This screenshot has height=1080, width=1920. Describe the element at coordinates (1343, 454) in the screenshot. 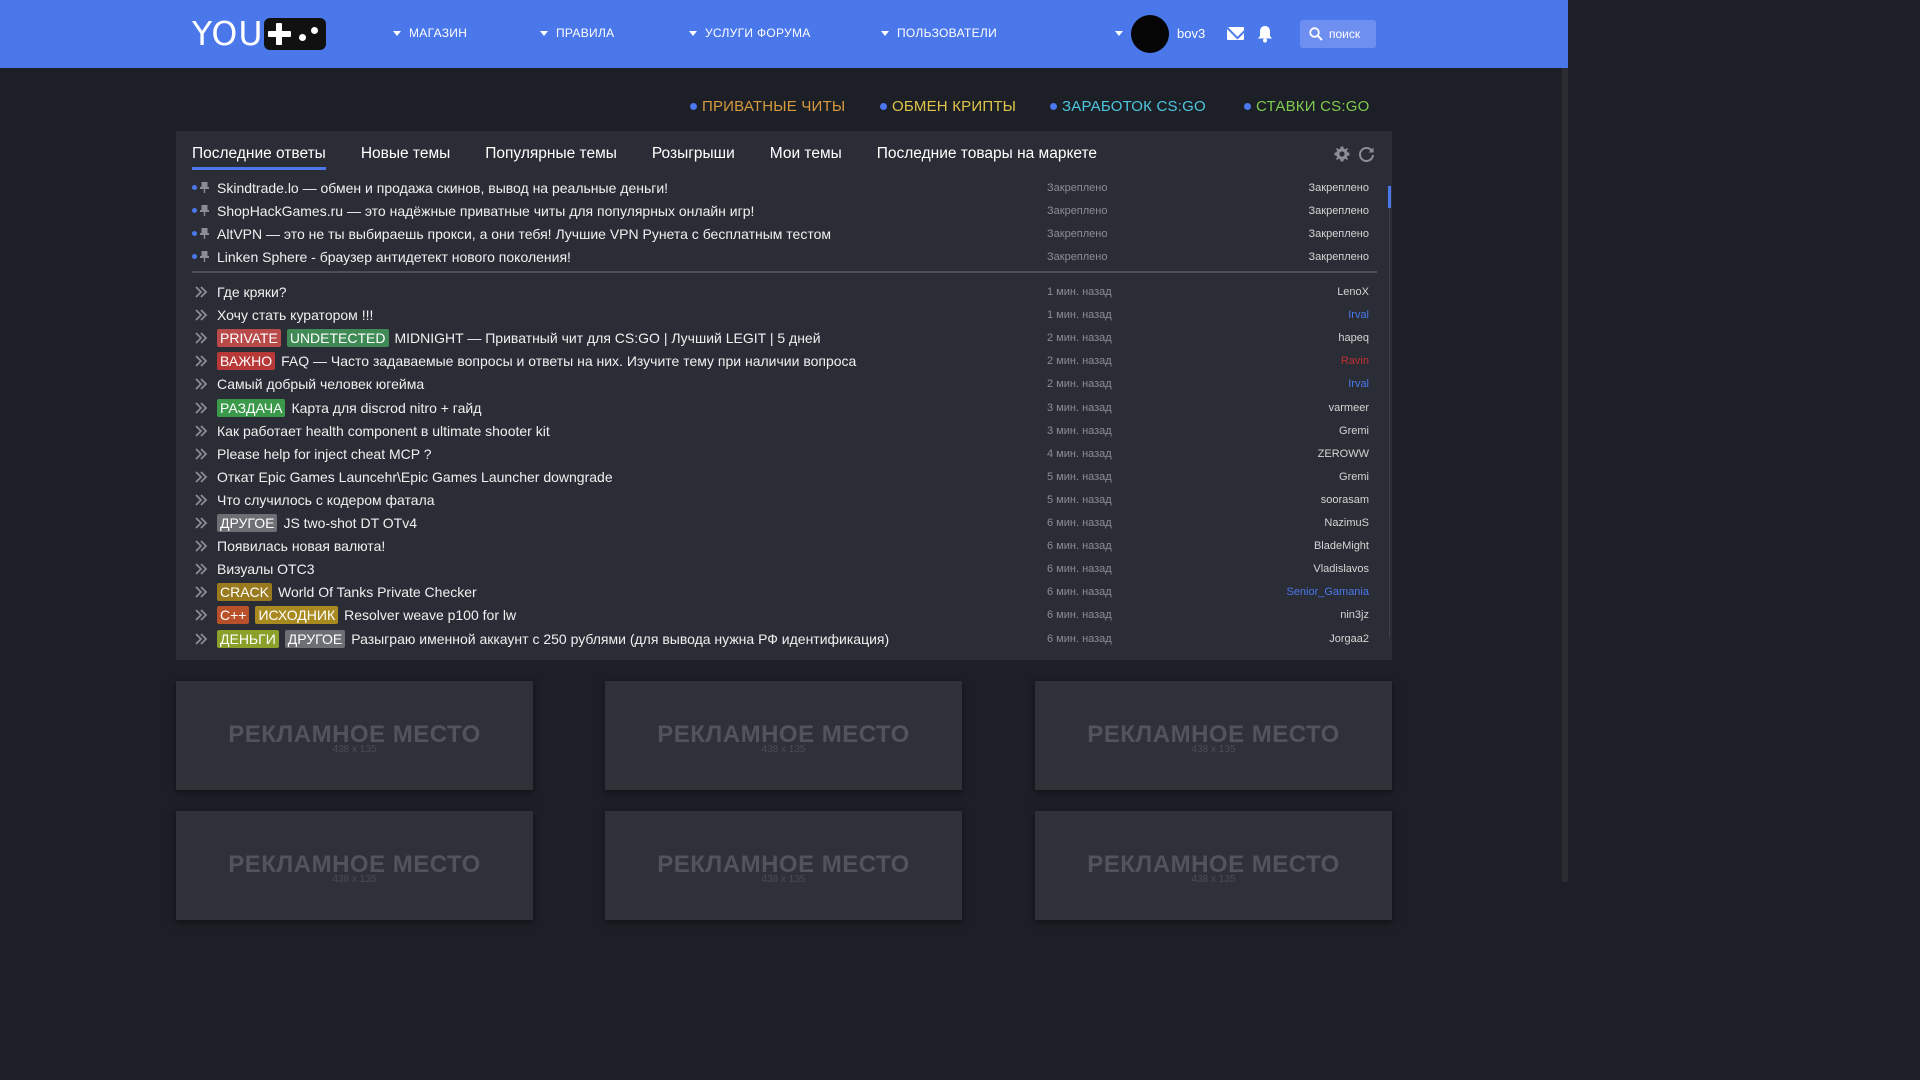

I see `thread-author: ZEROWW` at that location.